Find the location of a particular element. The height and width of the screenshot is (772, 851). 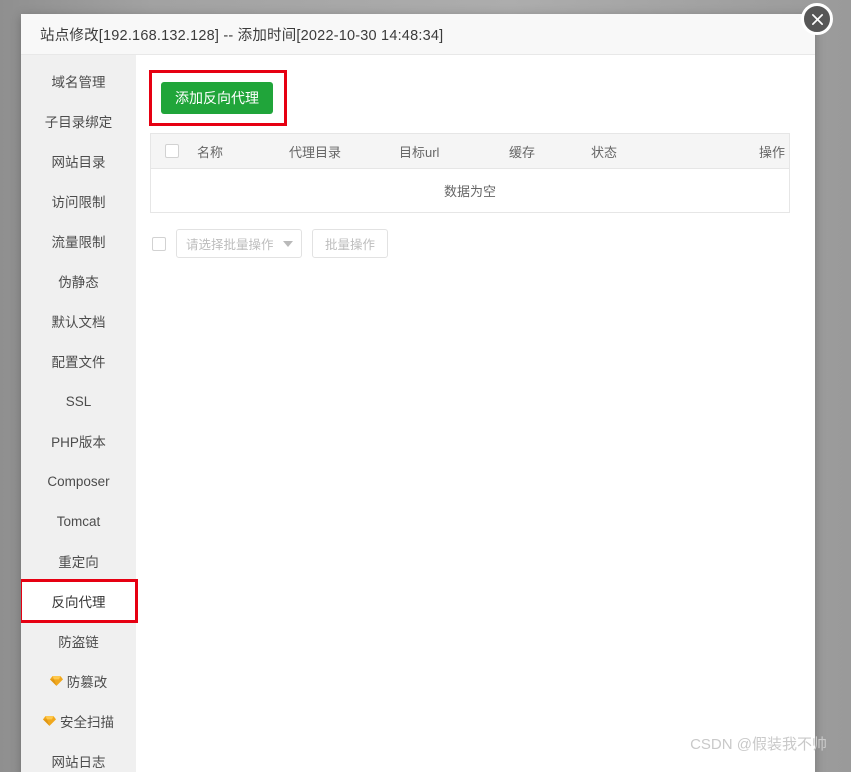

reverse-proxy-table: 名称 代理目录 目标url 缓存 状态 操作 数据为空 is located at coordinates (470, 173).